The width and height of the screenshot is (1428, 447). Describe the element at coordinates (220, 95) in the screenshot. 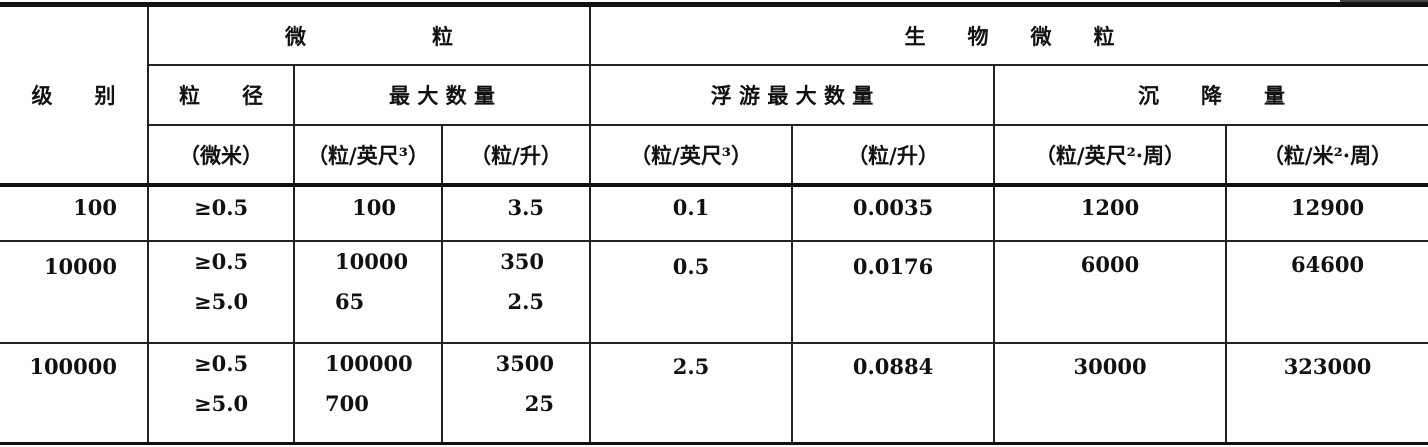

I see `diameter-header: 粒 径` at that location.